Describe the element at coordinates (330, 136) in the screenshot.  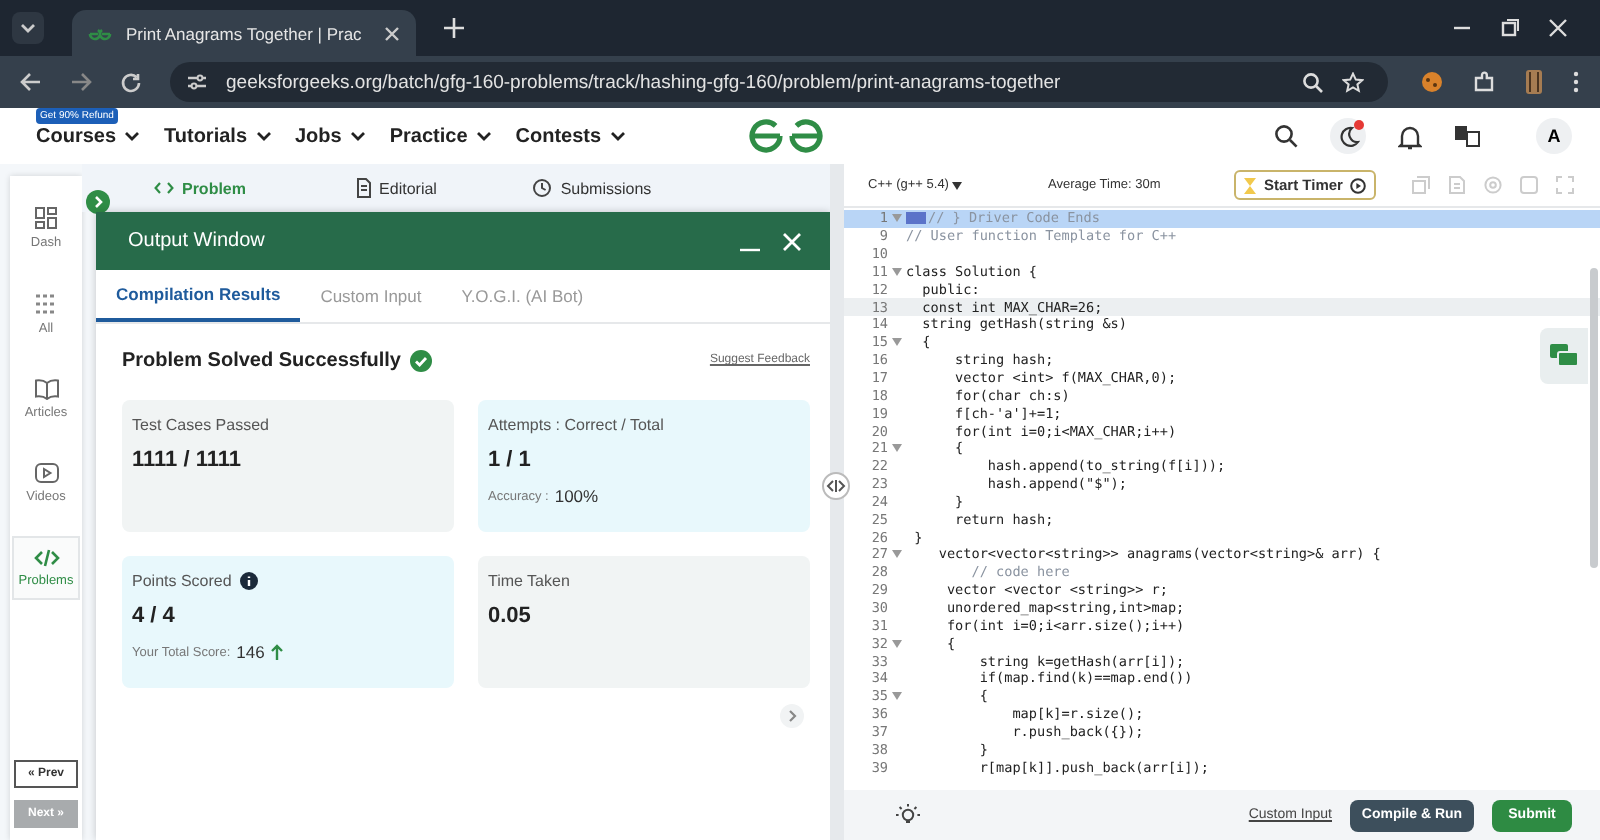
I see `nav-menu: Jobs` at that location.